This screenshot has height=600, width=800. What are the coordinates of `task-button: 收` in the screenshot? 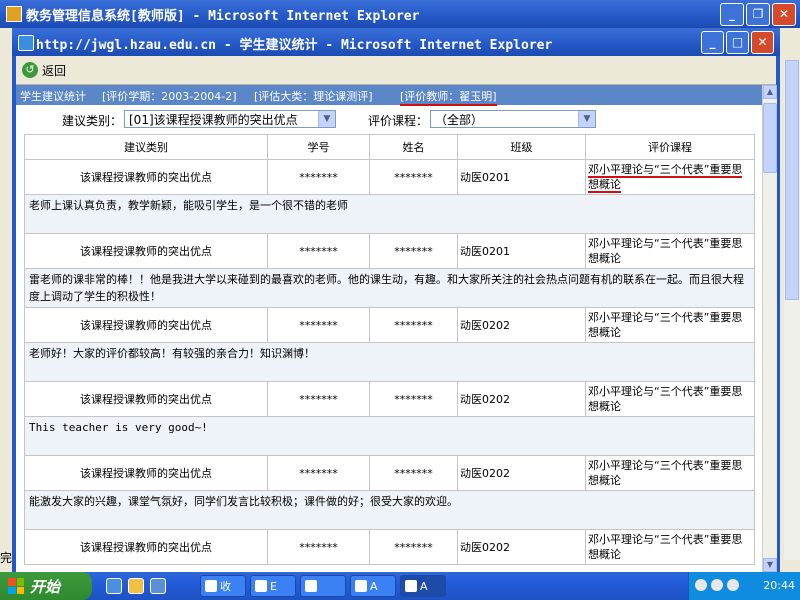 It's located at (223, 586).